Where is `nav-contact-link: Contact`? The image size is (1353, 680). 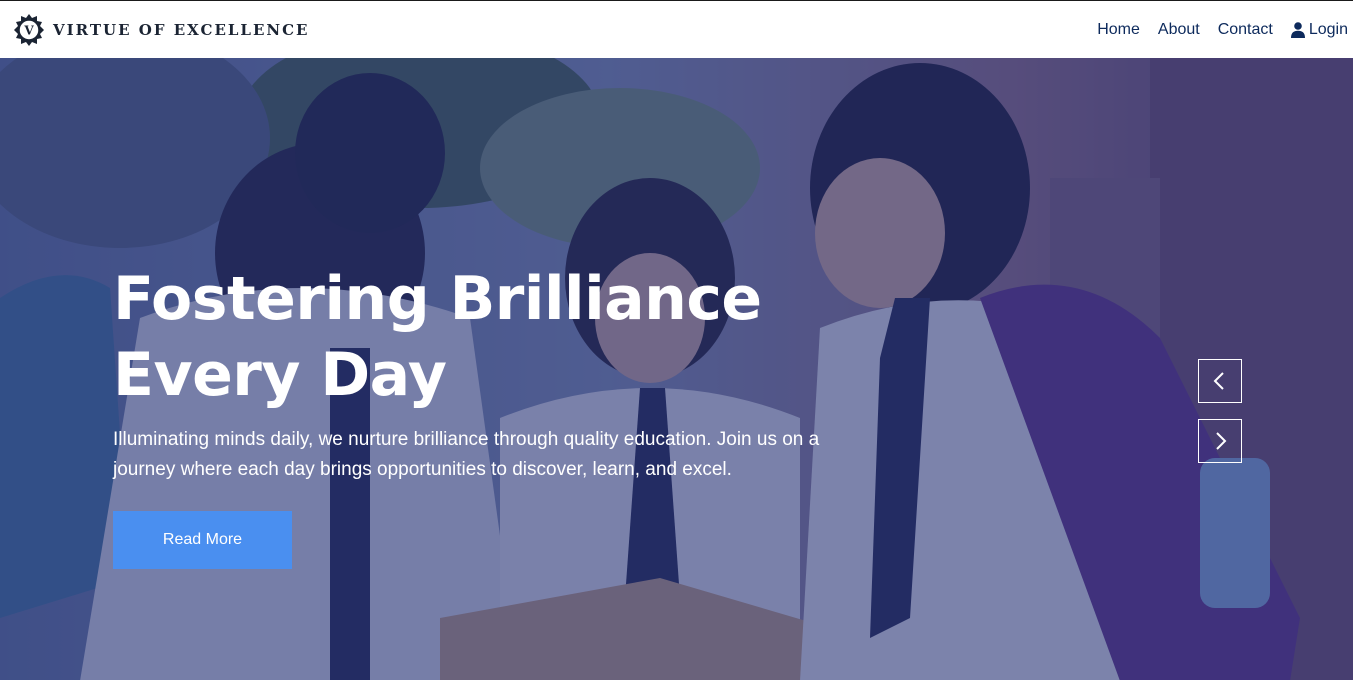
nav-contact-link: Contact is located at coordinates (1245, 30).